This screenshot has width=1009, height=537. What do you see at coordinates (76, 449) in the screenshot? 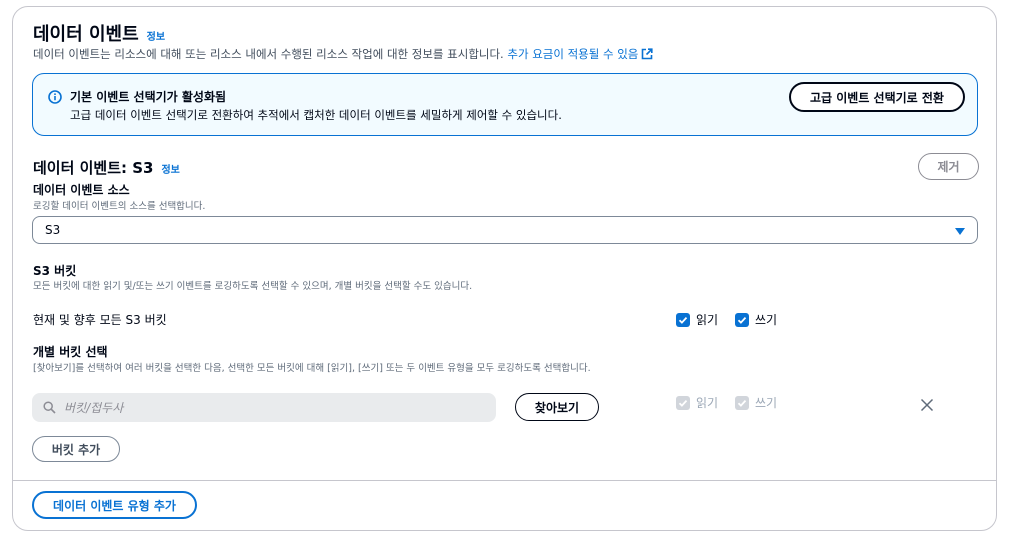
I see `add-bucket-button: 버킷 추가` at bounding box center [76, 449].